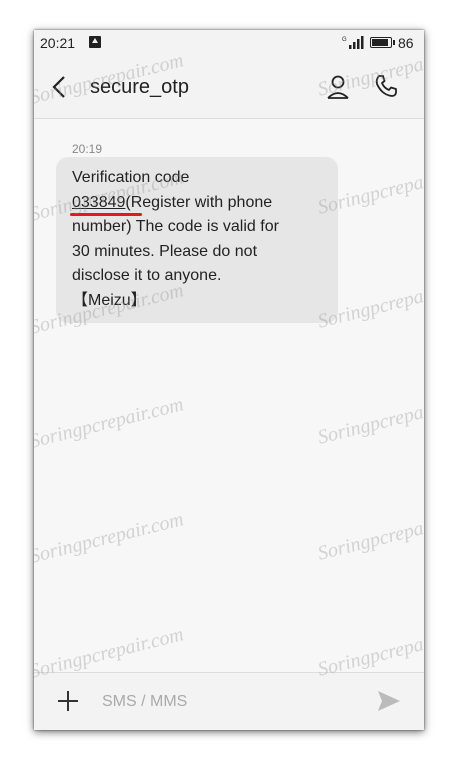 This screenshot has width=458, height=761. Describe the element at coordinates (386, 86) in the screenshot. I see `phone-icon` at that location.